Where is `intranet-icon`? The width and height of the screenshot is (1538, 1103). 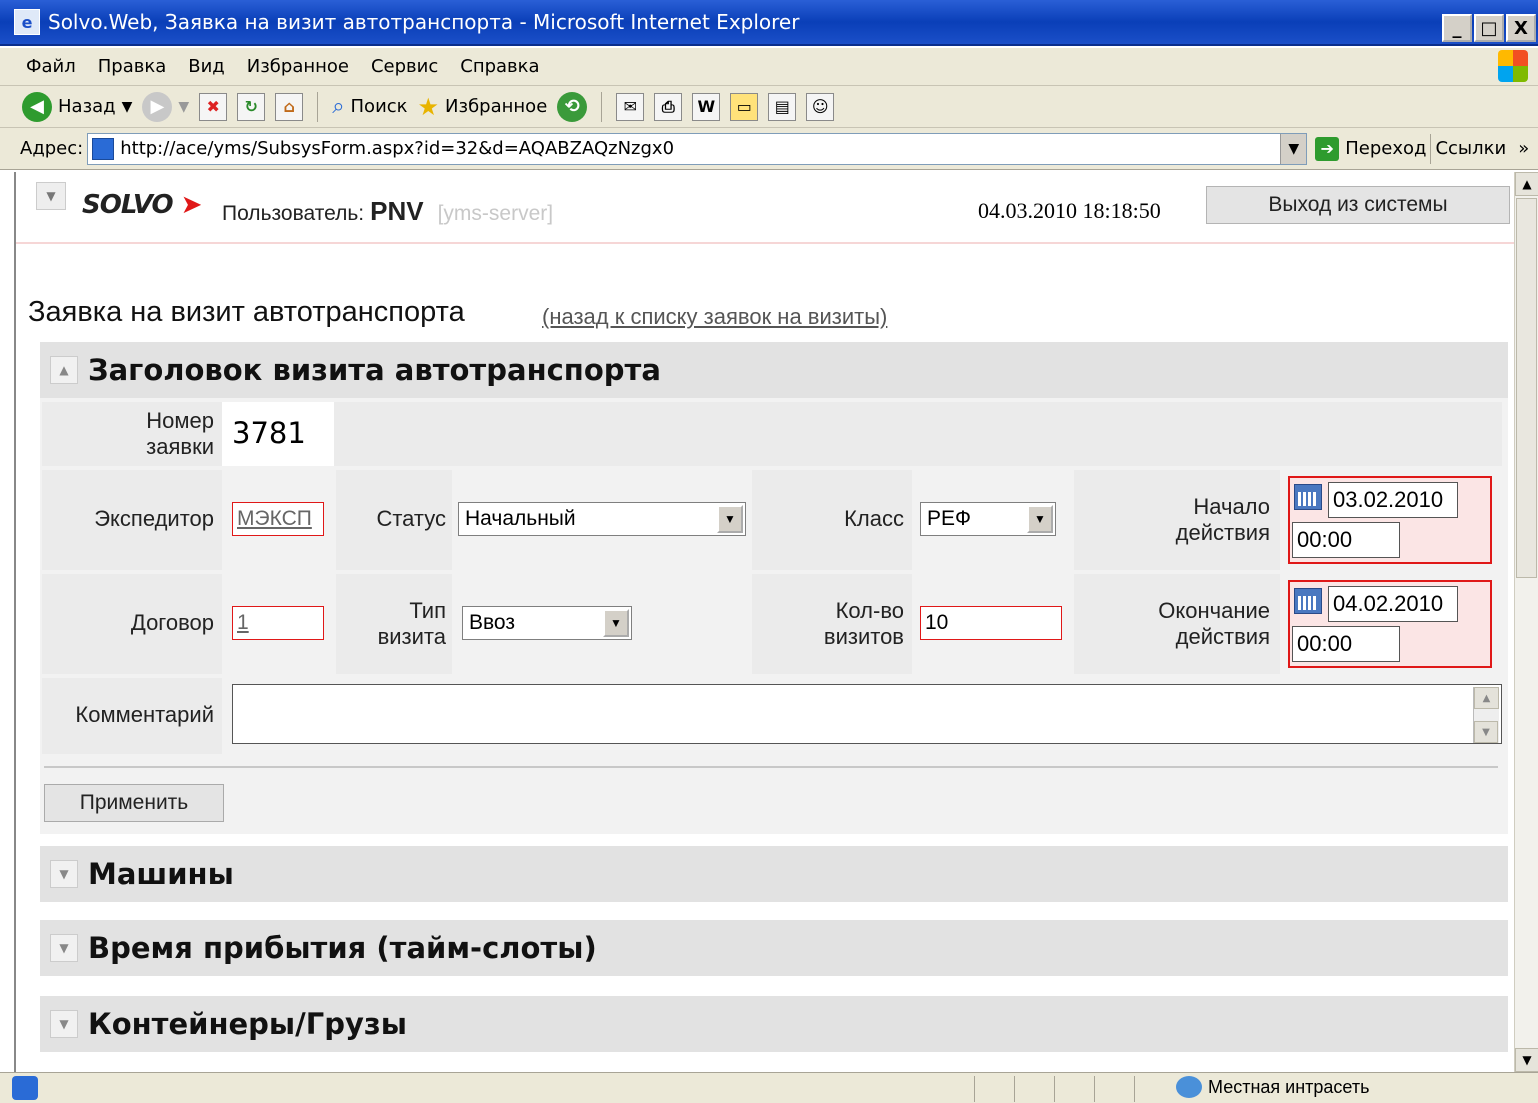 intranet-icon is located at coordinates (1189, 1087).